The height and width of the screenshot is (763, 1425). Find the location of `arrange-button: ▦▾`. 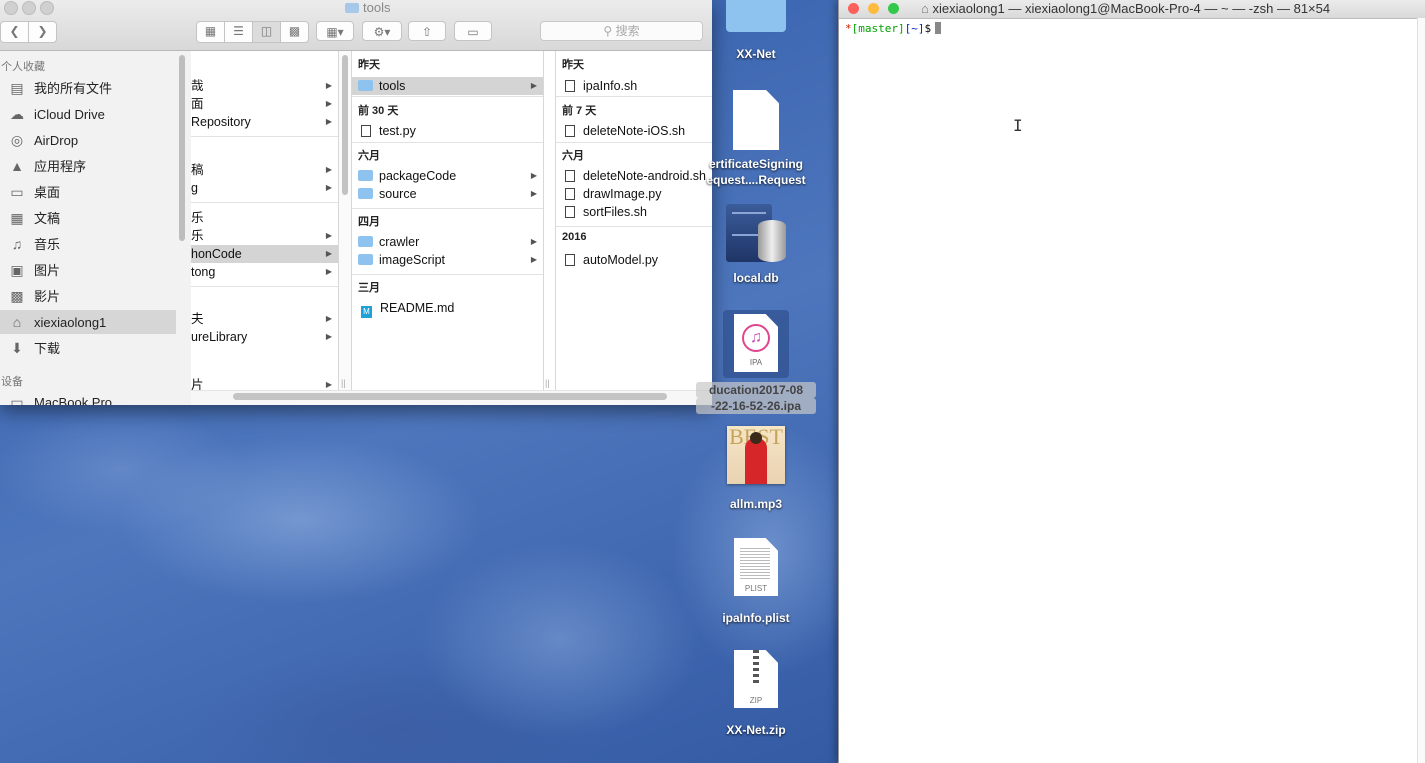

arrange-button: ▦▾ is located at coordinates (335, 31).